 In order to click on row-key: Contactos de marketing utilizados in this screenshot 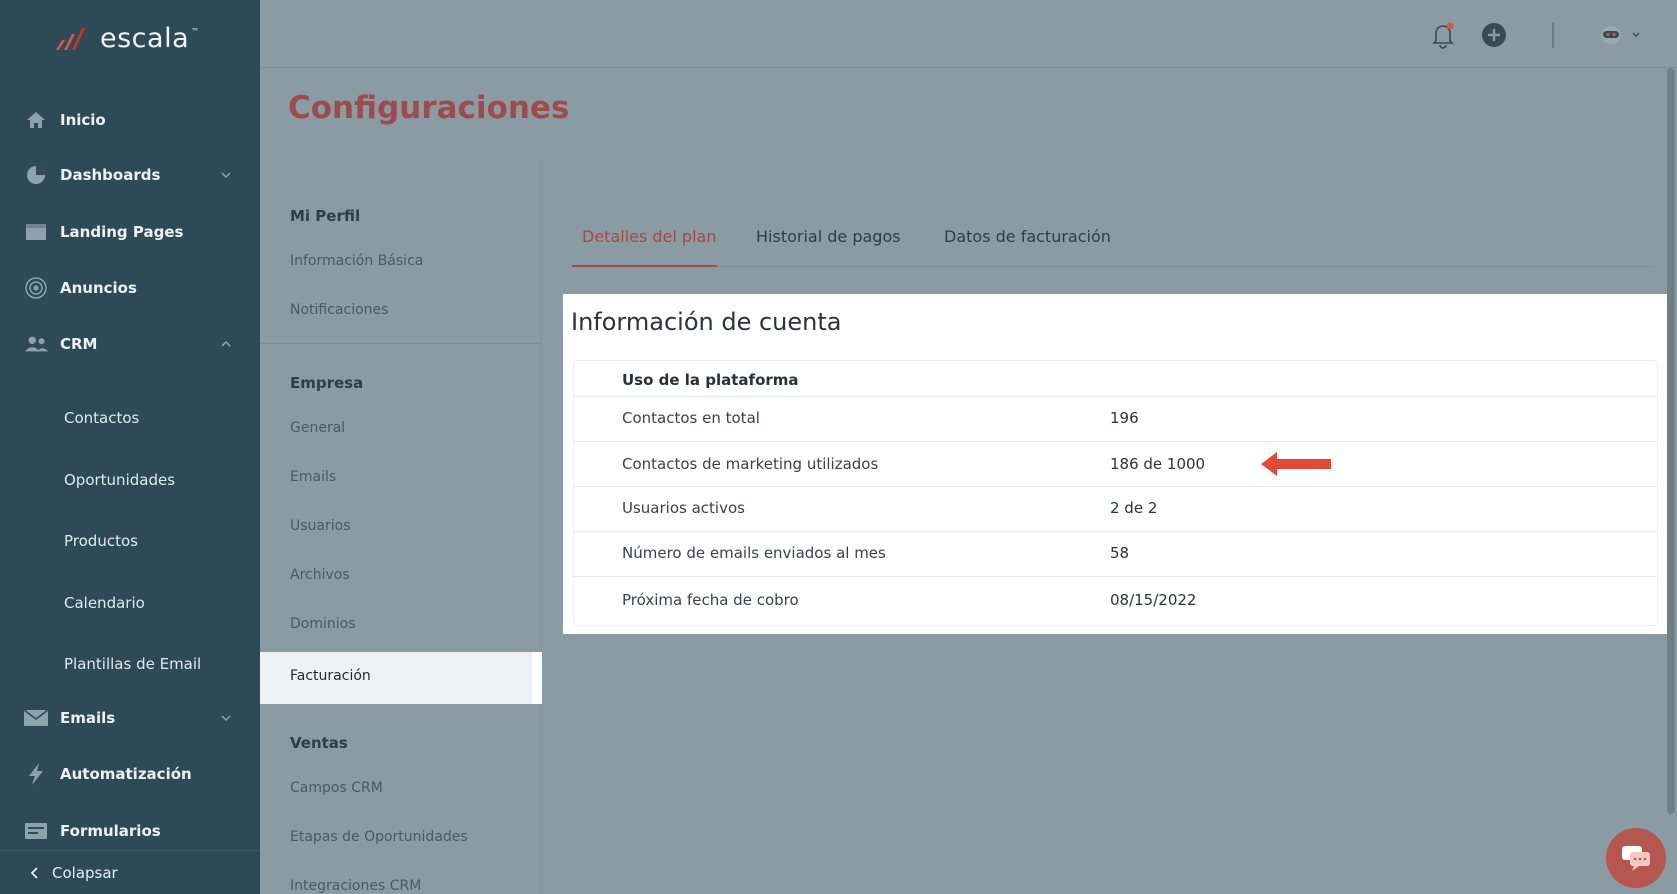, I will do `click(750, 464)`.